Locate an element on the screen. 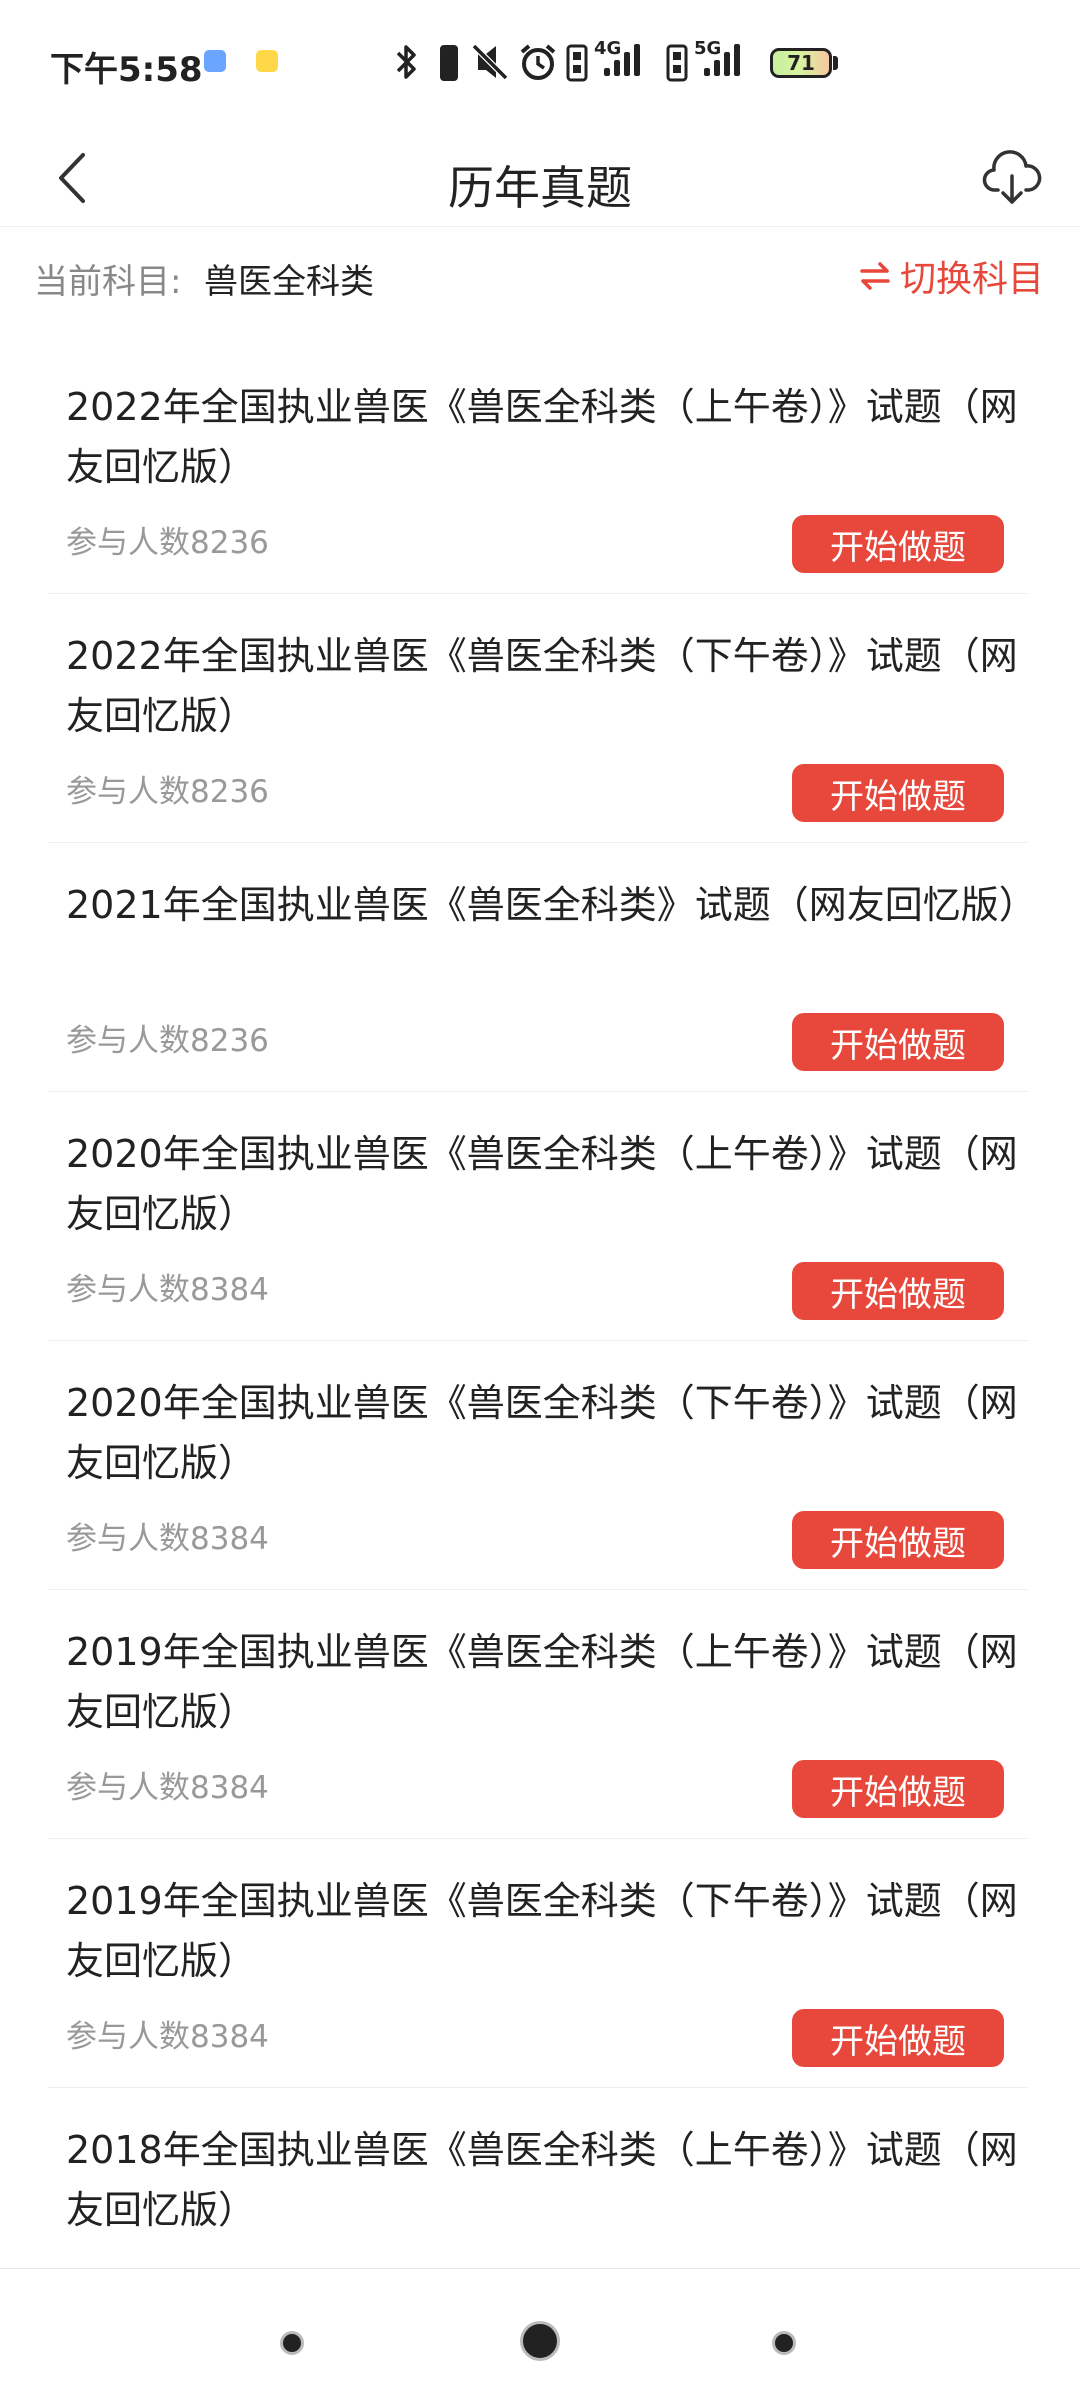  app-notification-icon is located at coordinates (215, 61).